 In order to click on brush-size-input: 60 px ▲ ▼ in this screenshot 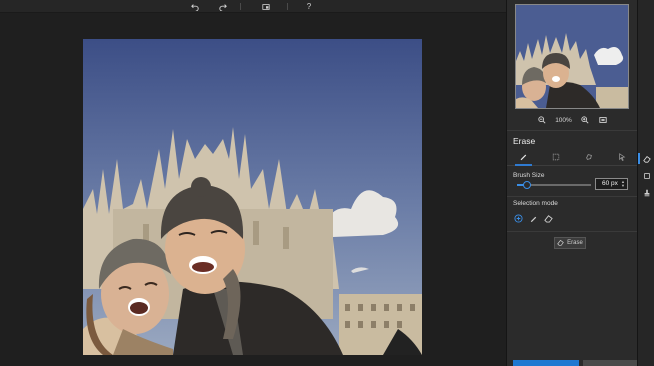, I will do `click(611, 184)`.